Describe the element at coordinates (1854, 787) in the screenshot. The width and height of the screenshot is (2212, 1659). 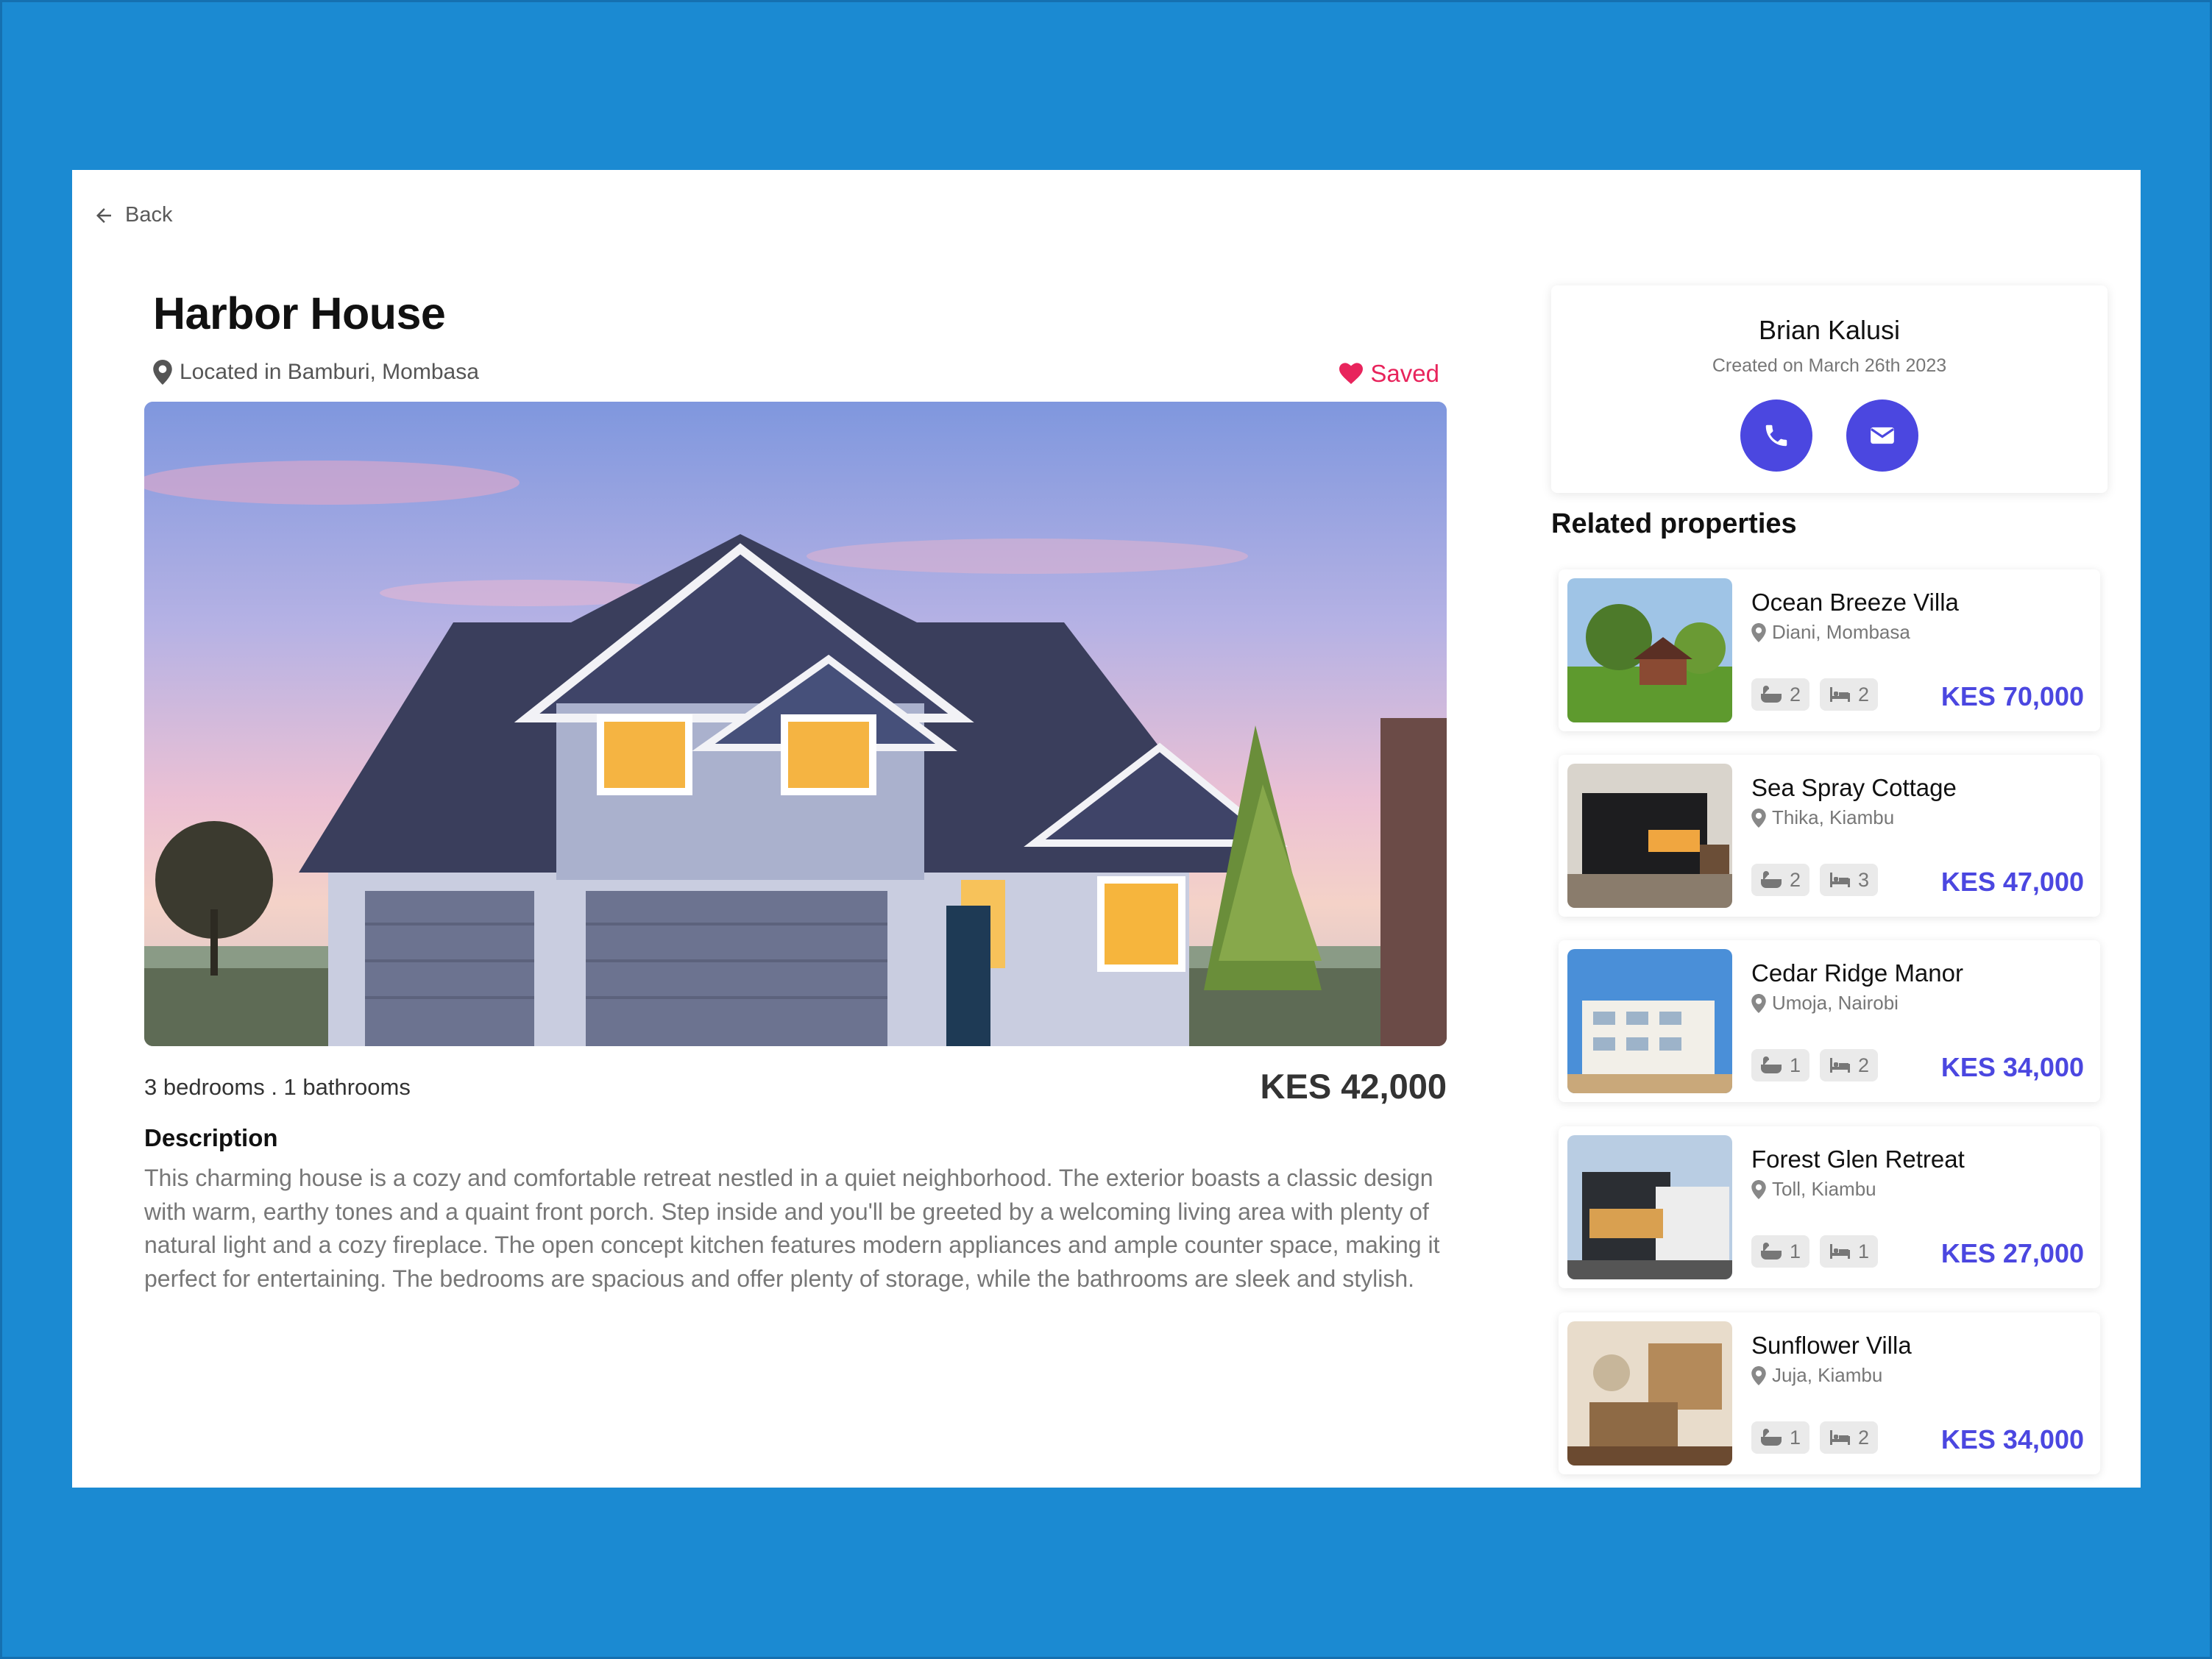
I see `related-name: Sea Spray Cottage` at that location.